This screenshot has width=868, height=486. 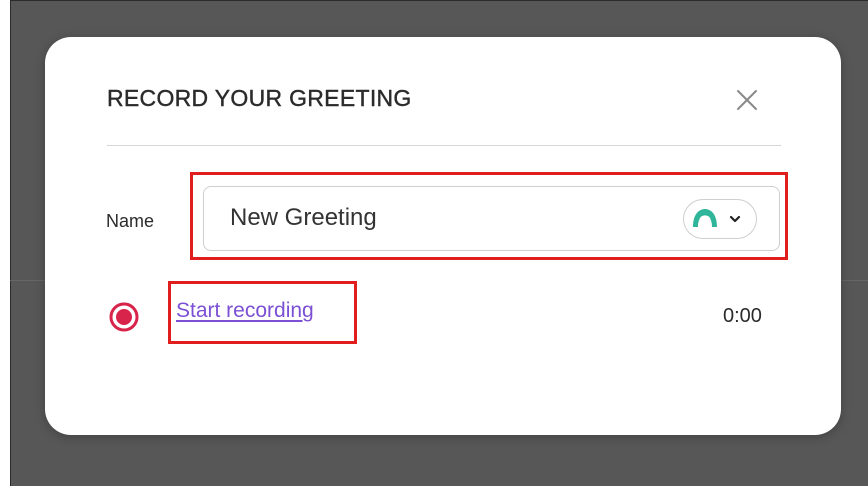 I want to click on name-label: Name, so click(x=130, y=221).